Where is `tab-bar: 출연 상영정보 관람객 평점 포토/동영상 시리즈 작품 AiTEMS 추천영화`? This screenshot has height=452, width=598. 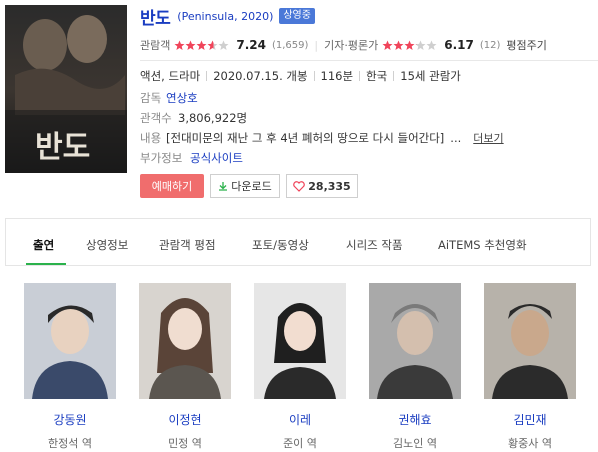 tab-bar: 출연 상영정보 관람객 평점 포토/동영상 시리즈 작품 AiTEMS 추천영화 is located at coordinates (298, 242).